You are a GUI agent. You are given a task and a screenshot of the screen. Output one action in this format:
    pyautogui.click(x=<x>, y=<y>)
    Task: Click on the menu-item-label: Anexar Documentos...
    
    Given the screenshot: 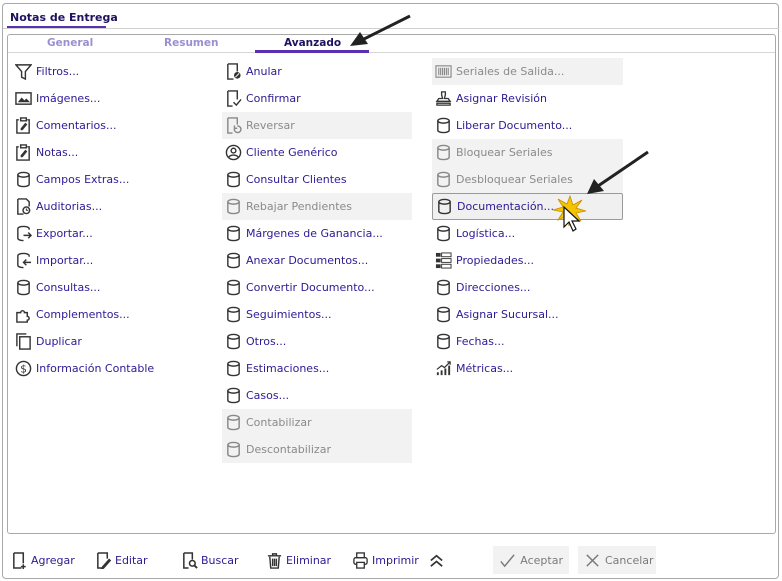 What is the action you would take?
    pyautogui.click(x=307, y=260)
    